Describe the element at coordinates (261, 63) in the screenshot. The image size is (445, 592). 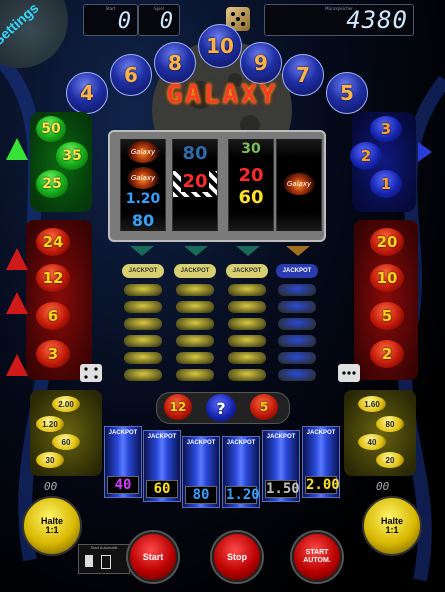
I see `arc-ball-label: 9` at that location.